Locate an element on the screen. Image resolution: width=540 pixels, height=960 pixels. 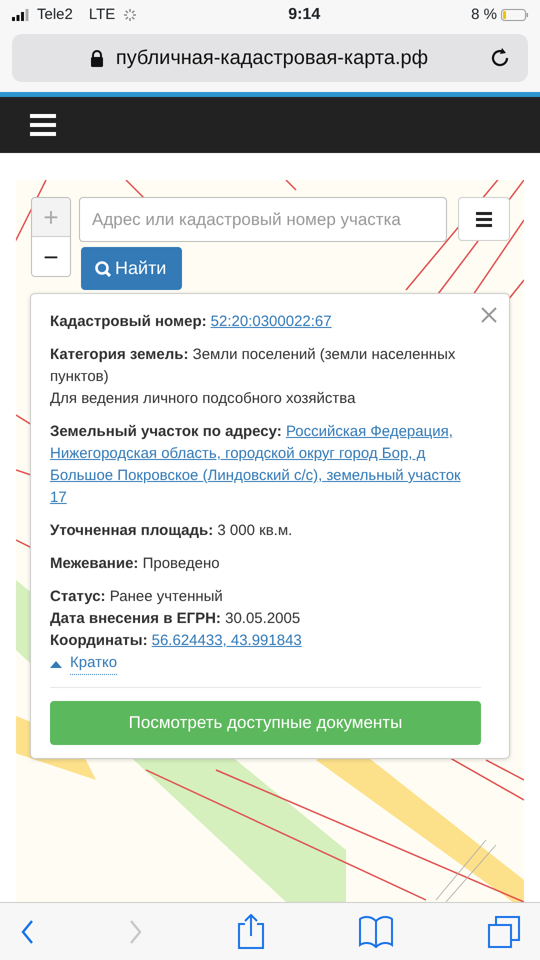
tabs-icon is located at coordinates (504, 932).